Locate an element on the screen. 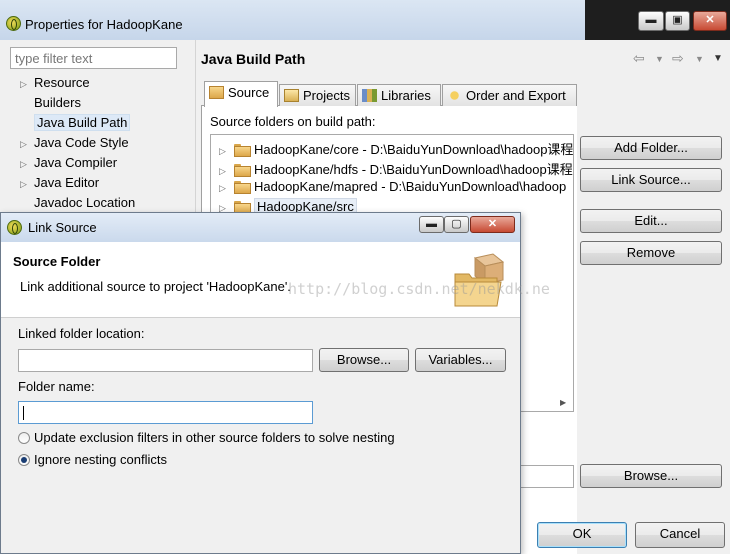 The height and width of the screenshot is (554, 730). back-menu-icon: ▼ is located at coordinates (659, 59).